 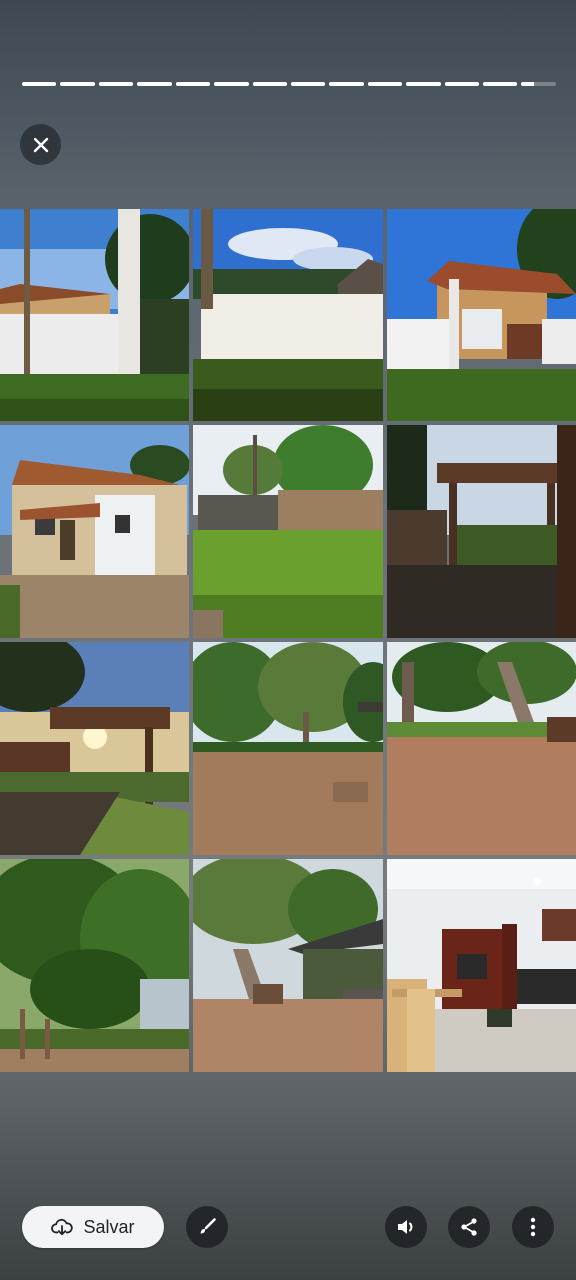 What do you see at coordinates (288, 1228) in the screenshot?
I see `bottom-toolbar: Salvar` at bounding box center [288, 1228].